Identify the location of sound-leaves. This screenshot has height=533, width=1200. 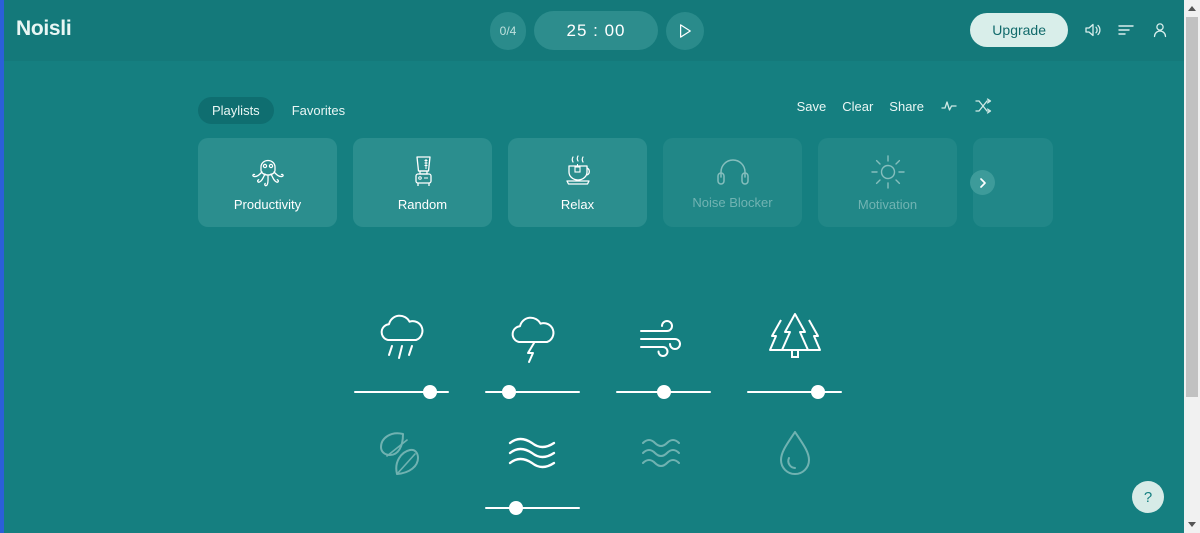
(401, 477).